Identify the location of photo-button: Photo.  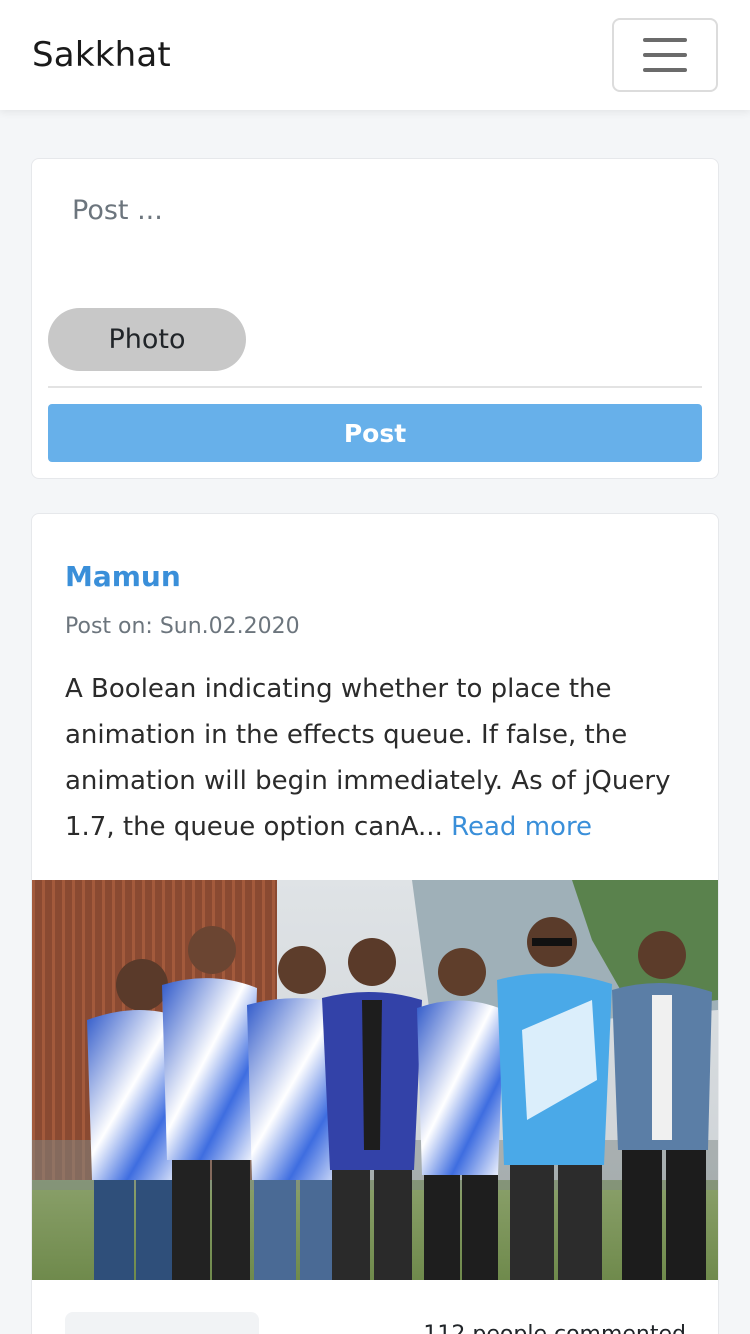
(147, 339).